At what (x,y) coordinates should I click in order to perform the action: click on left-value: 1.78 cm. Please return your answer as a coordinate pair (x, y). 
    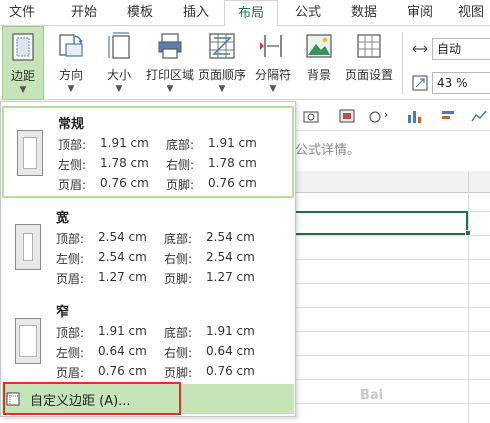
    Looking at the image, I should click on (124, 163).